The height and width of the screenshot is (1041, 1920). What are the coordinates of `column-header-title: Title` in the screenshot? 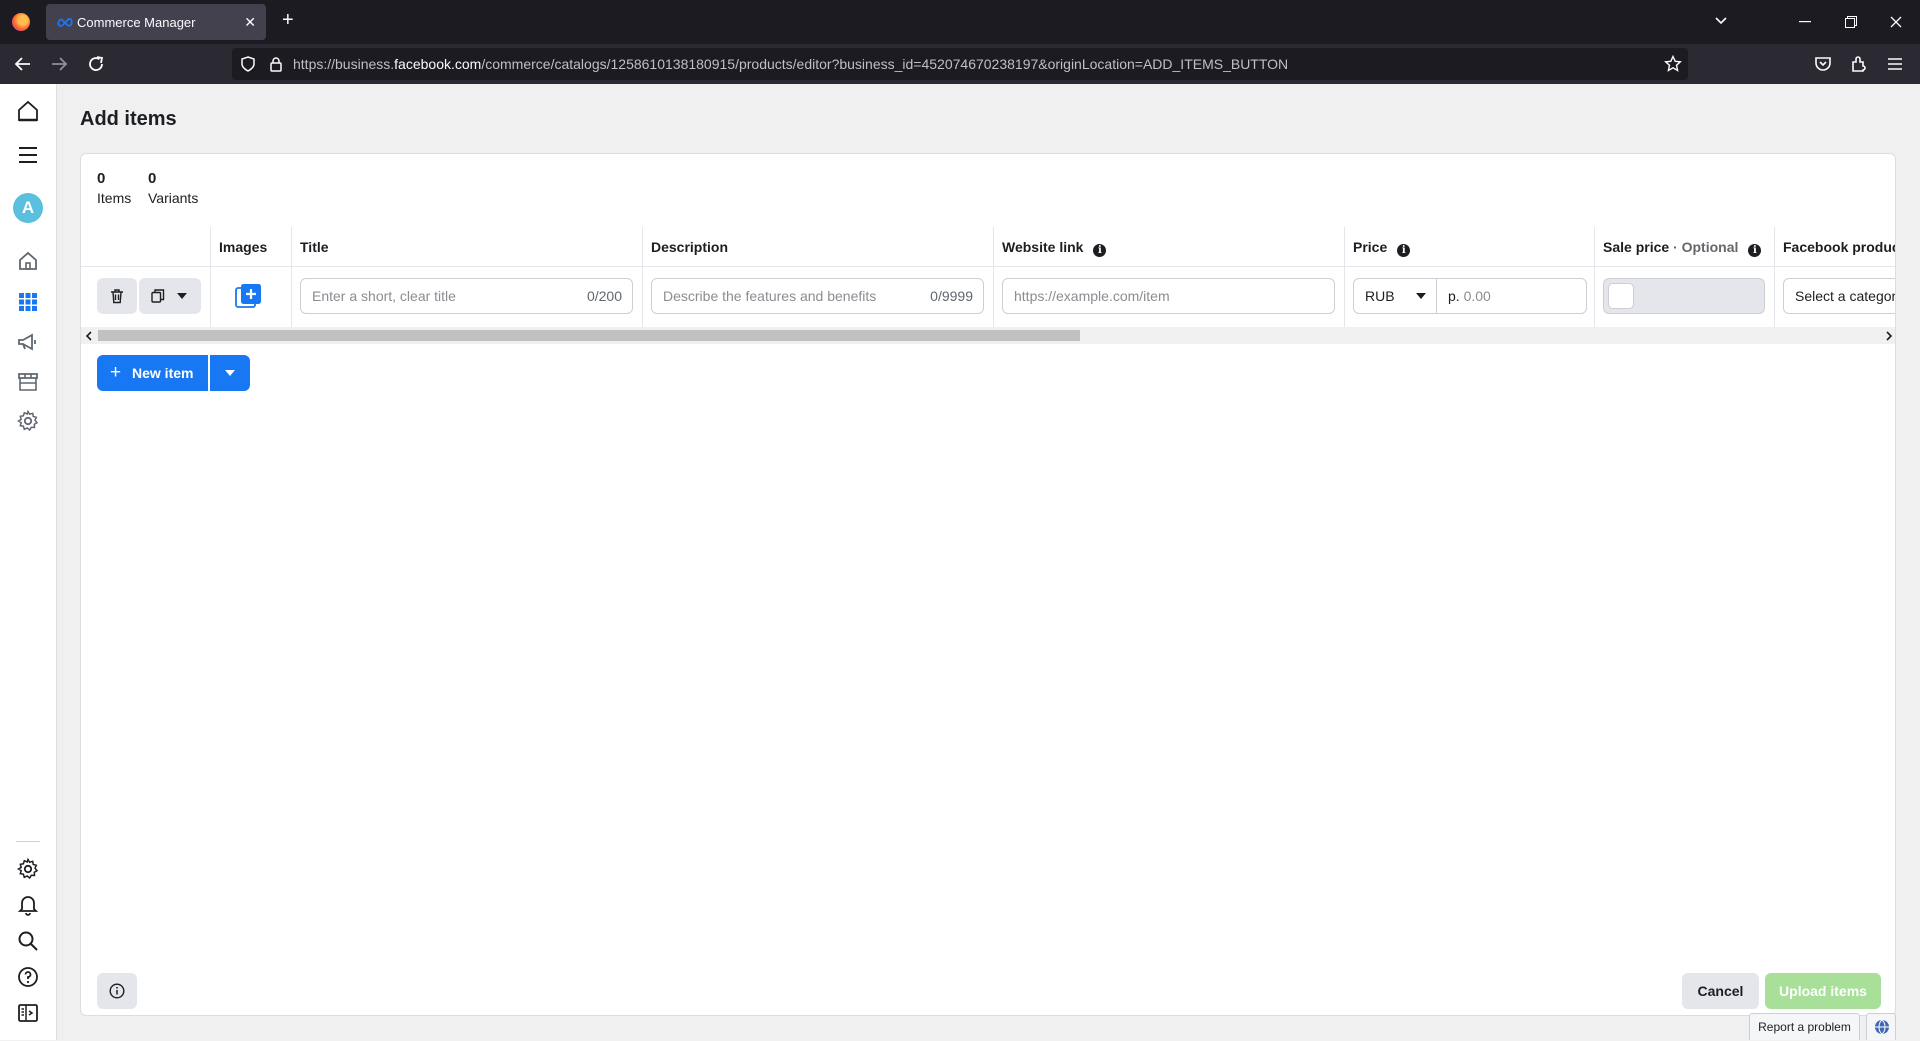 It's located at (466, 247).